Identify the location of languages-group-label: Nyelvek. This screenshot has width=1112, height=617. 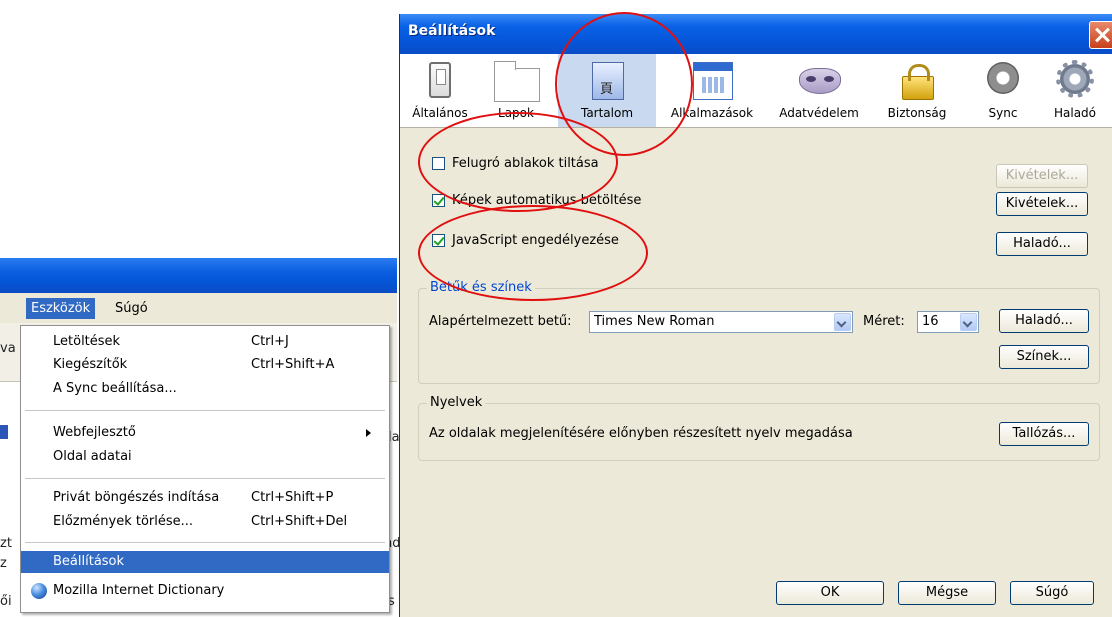
(456, 402).